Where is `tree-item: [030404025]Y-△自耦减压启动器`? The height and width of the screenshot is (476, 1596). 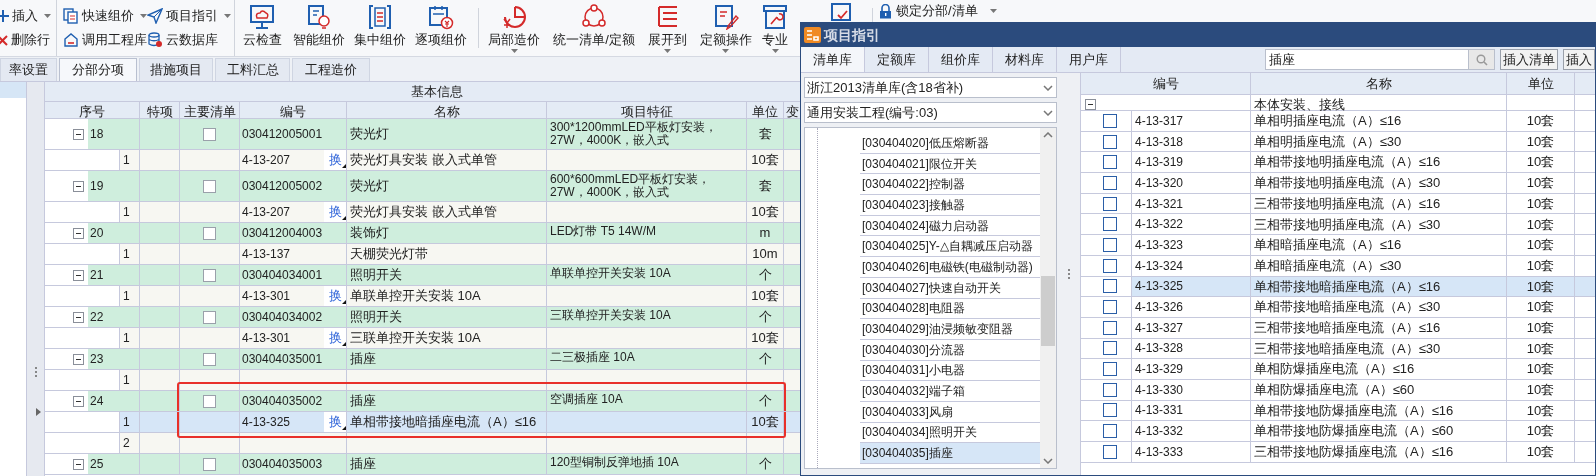 tree-item: [030404025]Y-△自耦减压启动器 is located at coordinates (950, 247).